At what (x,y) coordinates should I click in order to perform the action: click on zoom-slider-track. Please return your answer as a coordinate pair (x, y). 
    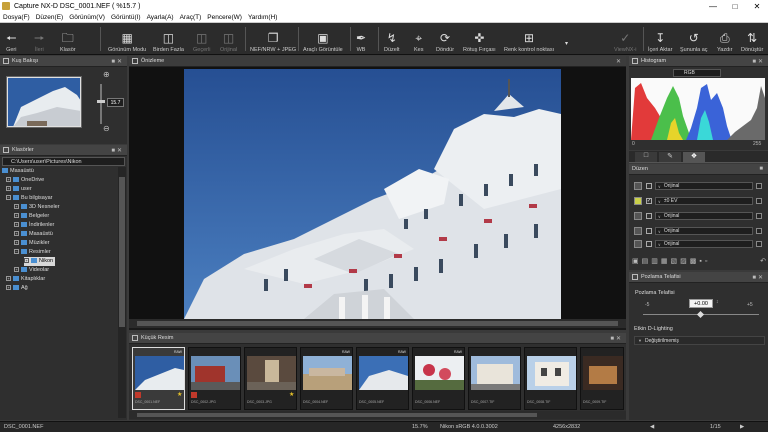
    Looking at the image, I should click on (101, 104).